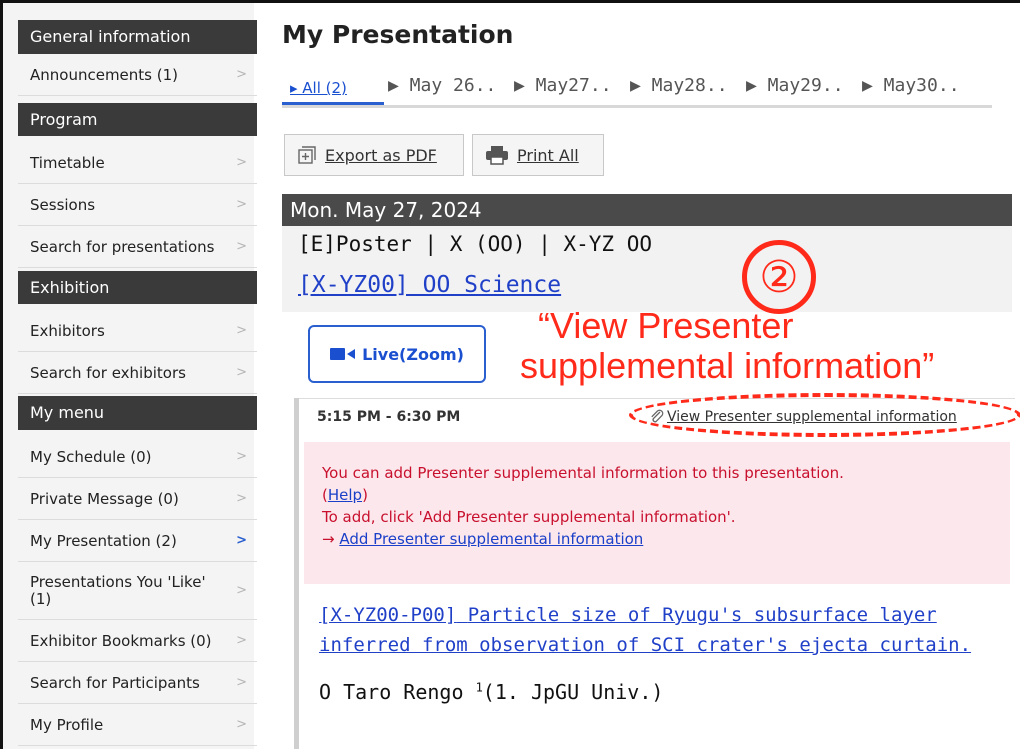  Describe the element at coordinates (389, 417) in the screenshot. I see `time-range: 5:15 PM - 6:30 PM` at that location.